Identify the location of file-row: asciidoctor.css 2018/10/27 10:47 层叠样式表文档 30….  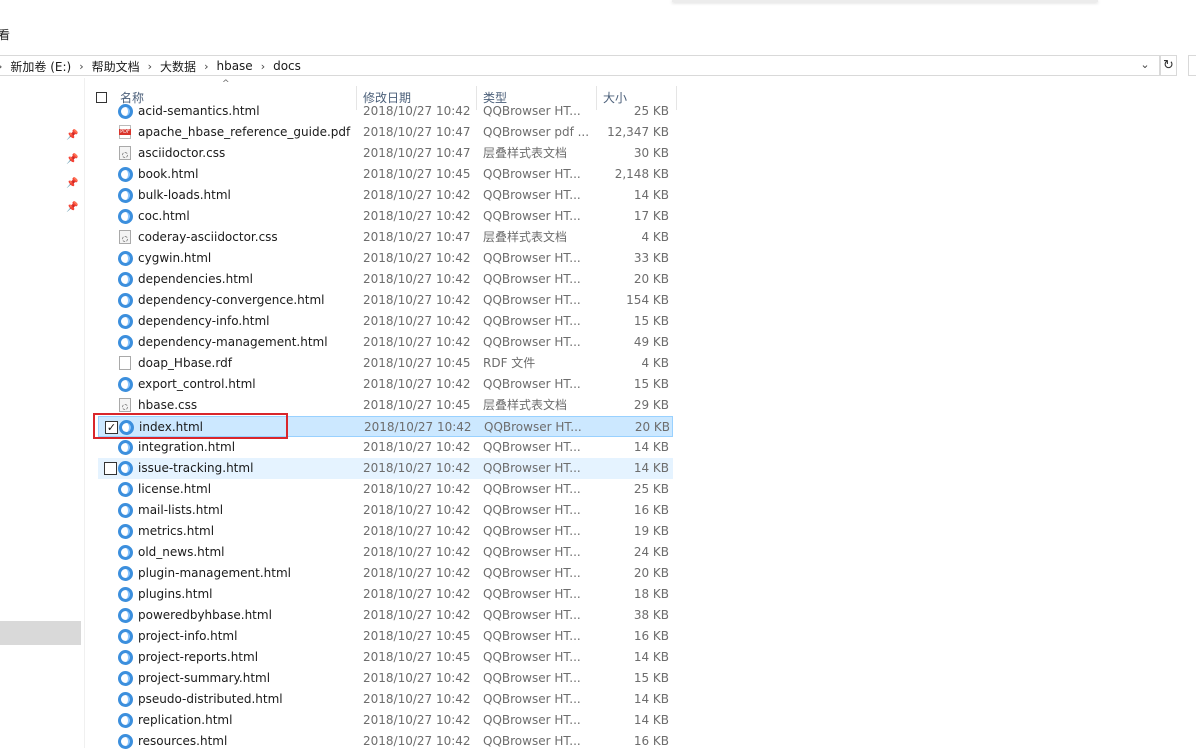
(385, 153).